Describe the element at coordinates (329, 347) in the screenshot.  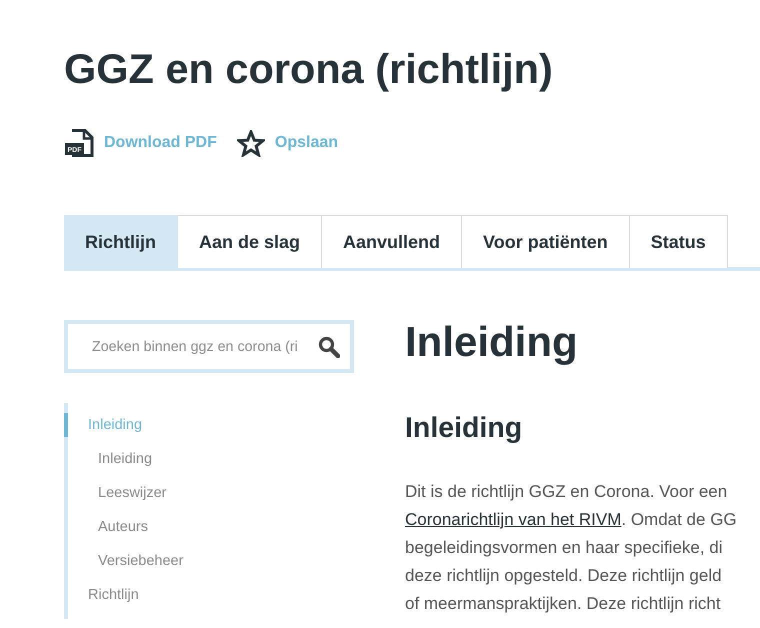
I see `search-icon` at that location.